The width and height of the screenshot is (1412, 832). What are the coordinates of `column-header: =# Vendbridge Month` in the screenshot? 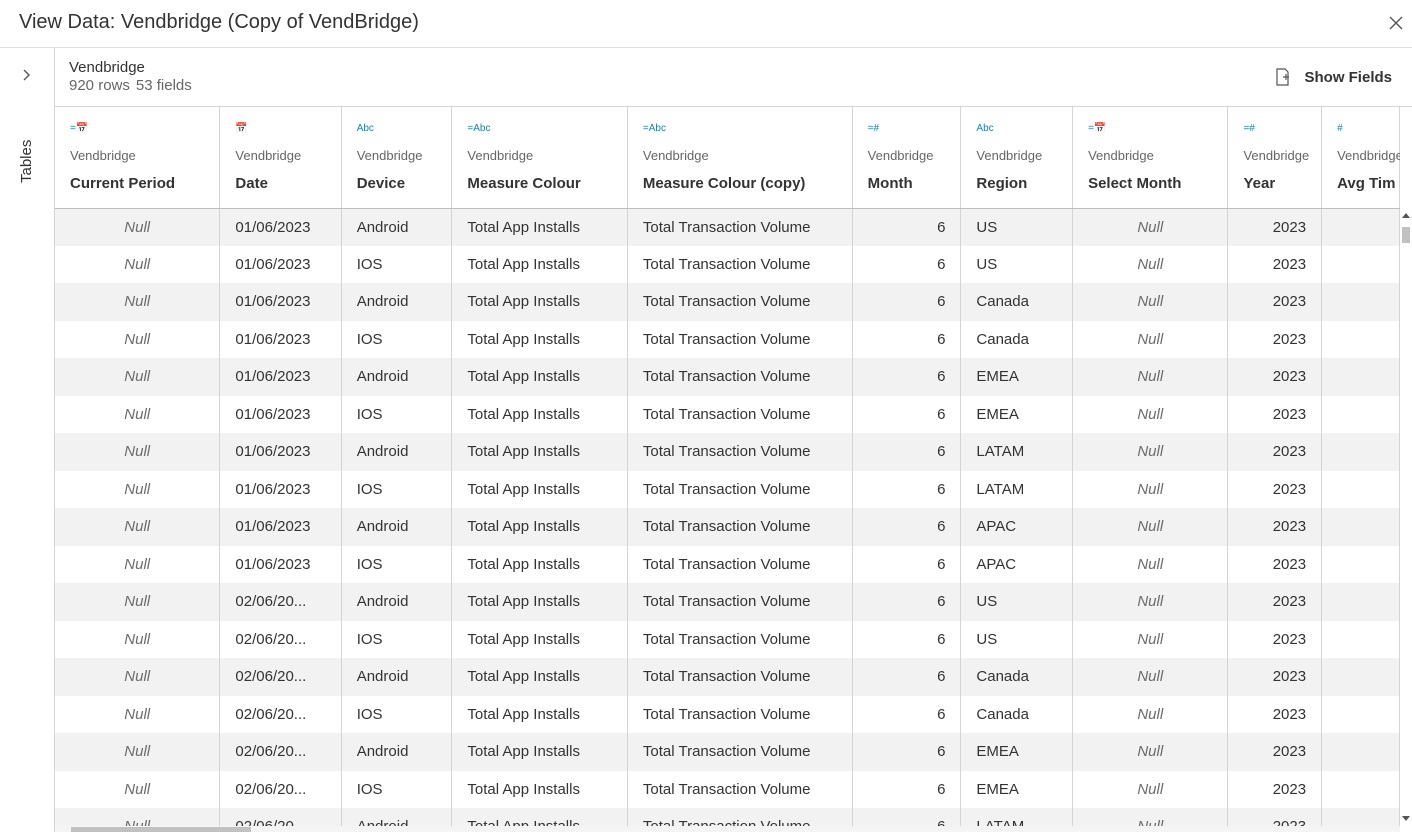 It's located at (907, 158).